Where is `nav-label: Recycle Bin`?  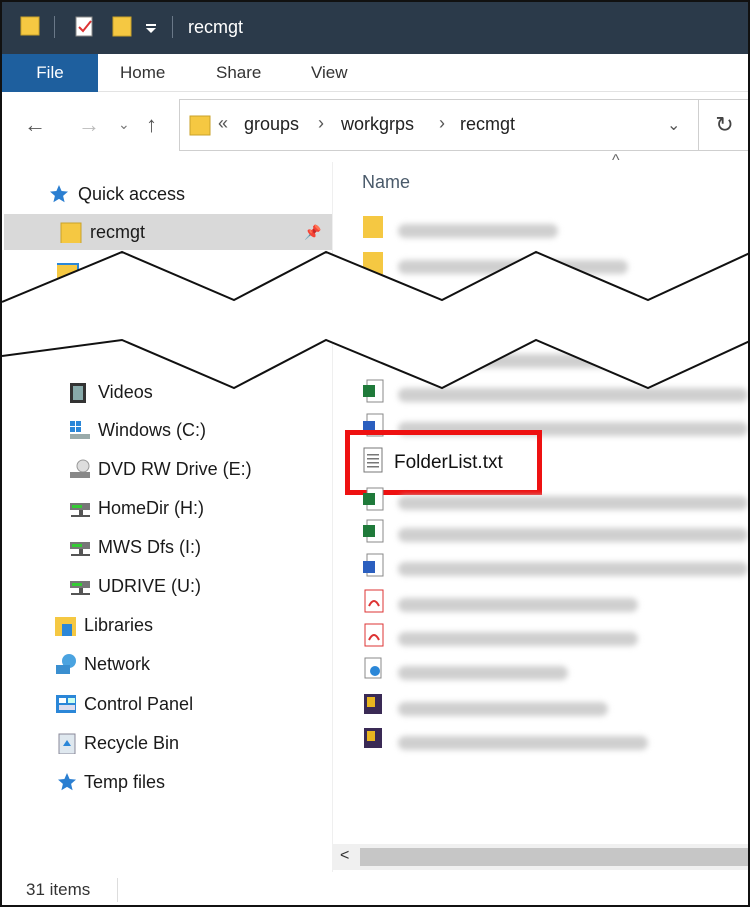
nav-label: Recycle Bin is located at coordinates (132, 742).